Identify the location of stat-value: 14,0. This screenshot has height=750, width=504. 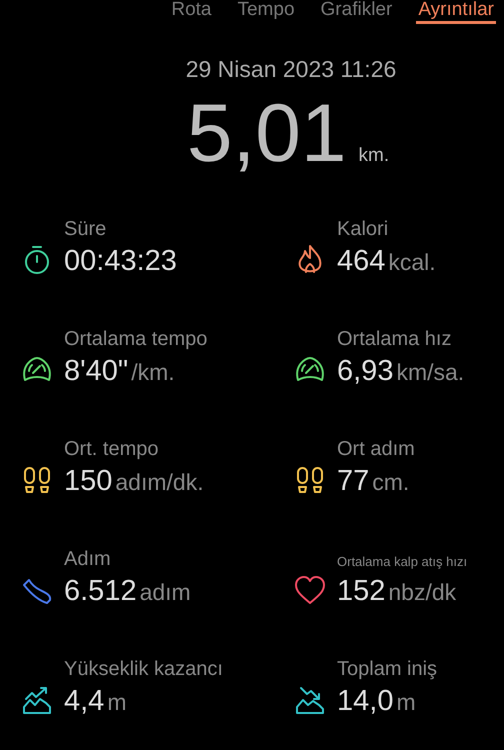
(365, 701).